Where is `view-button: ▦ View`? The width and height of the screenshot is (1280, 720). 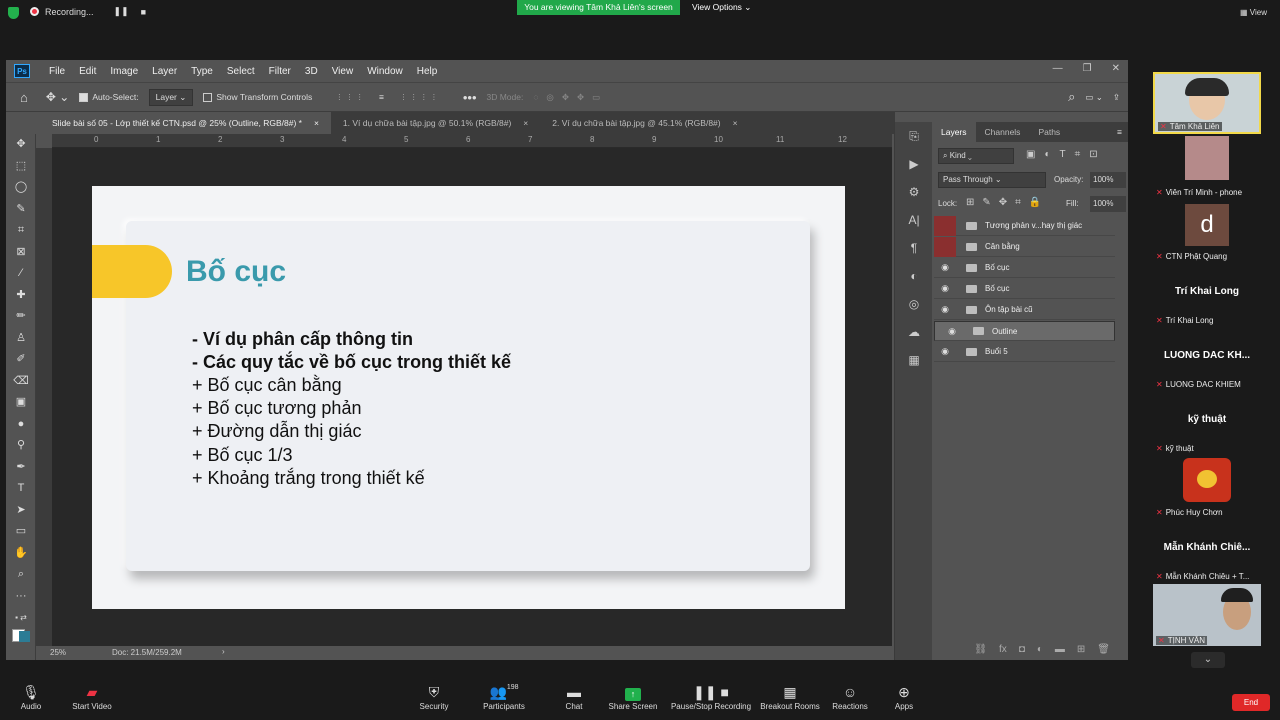
view-button: ▦ View is located at coordinates (1253, 12).